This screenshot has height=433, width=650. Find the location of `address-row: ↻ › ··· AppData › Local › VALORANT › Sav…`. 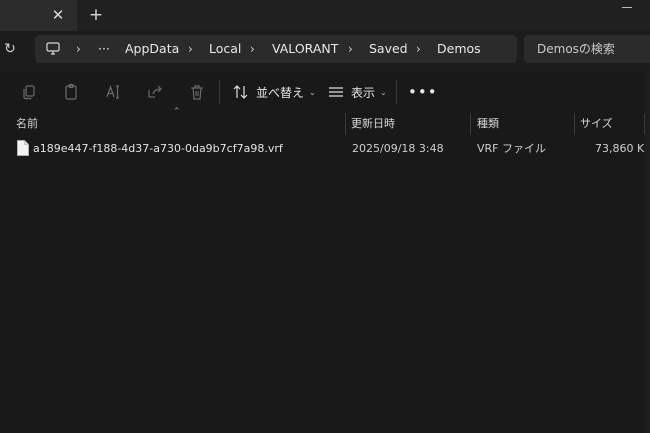

address-row: ↻ › ··· AppData › Local › VALORANT › Sav… is located at coordinates (325, 51).